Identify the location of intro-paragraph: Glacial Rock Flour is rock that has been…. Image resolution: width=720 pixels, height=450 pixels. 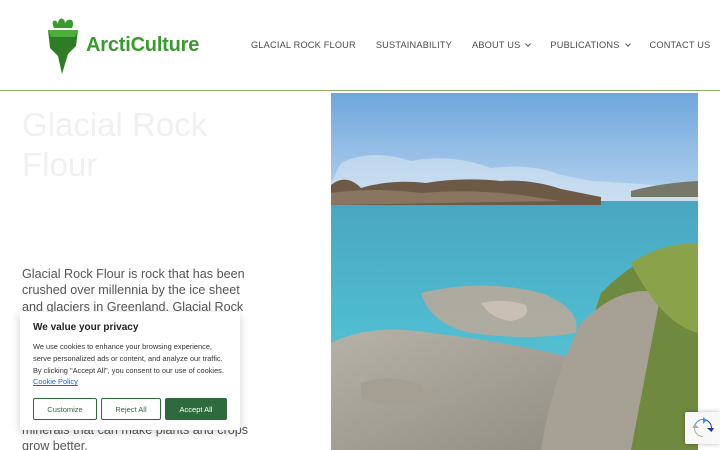
(133, 290).